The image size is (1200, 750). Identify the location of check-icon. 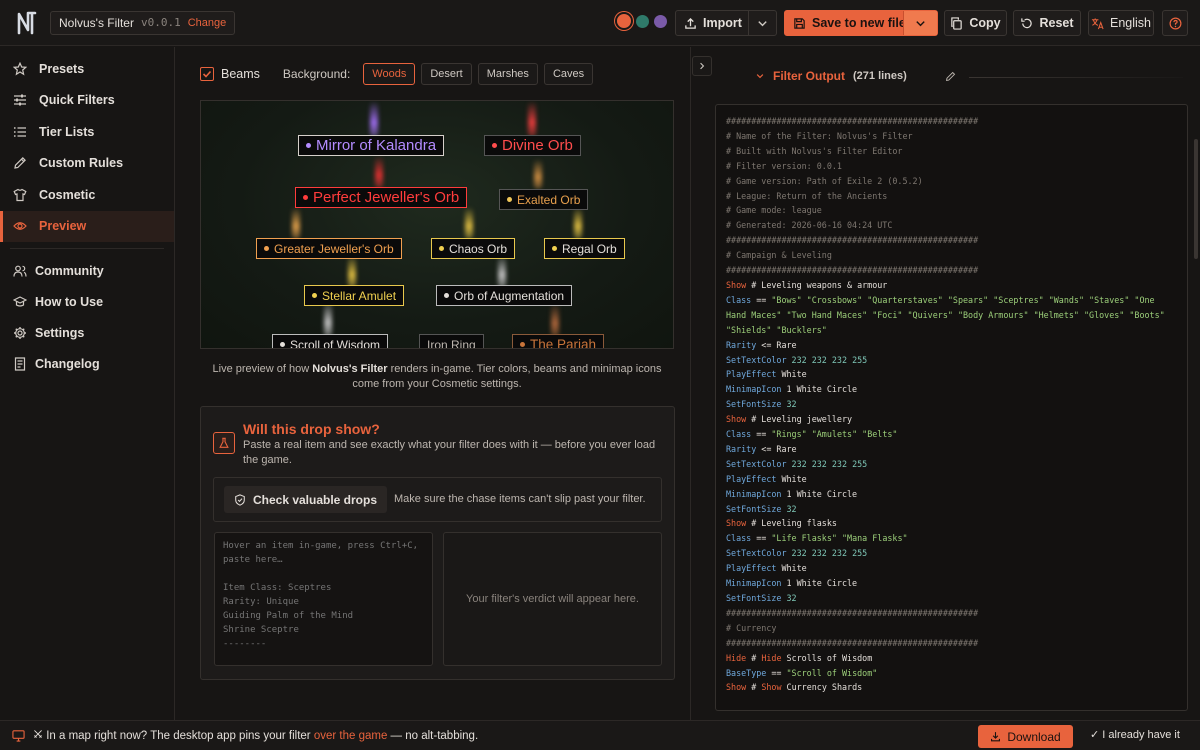
(207, 74).